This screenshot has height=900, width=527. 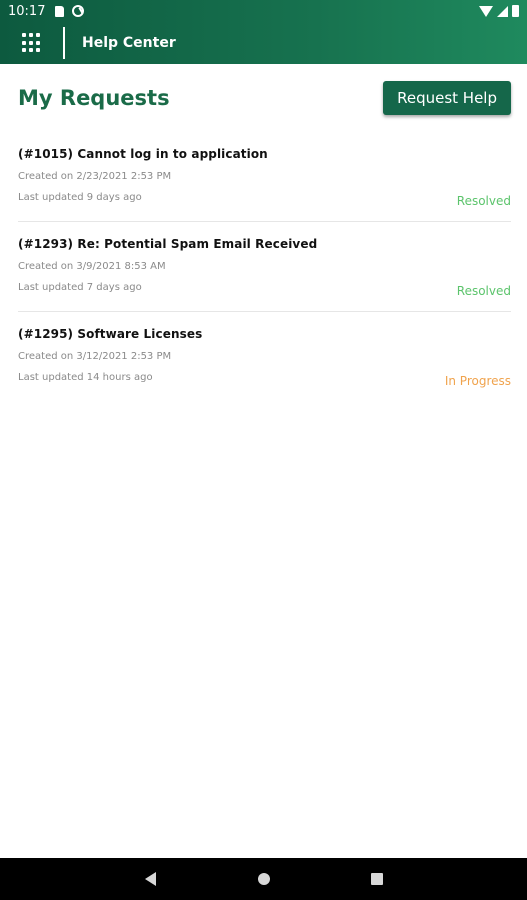 I want to click on request-created: Created on 2/23/2021 2:53 PM, so click(x=95, y=176).